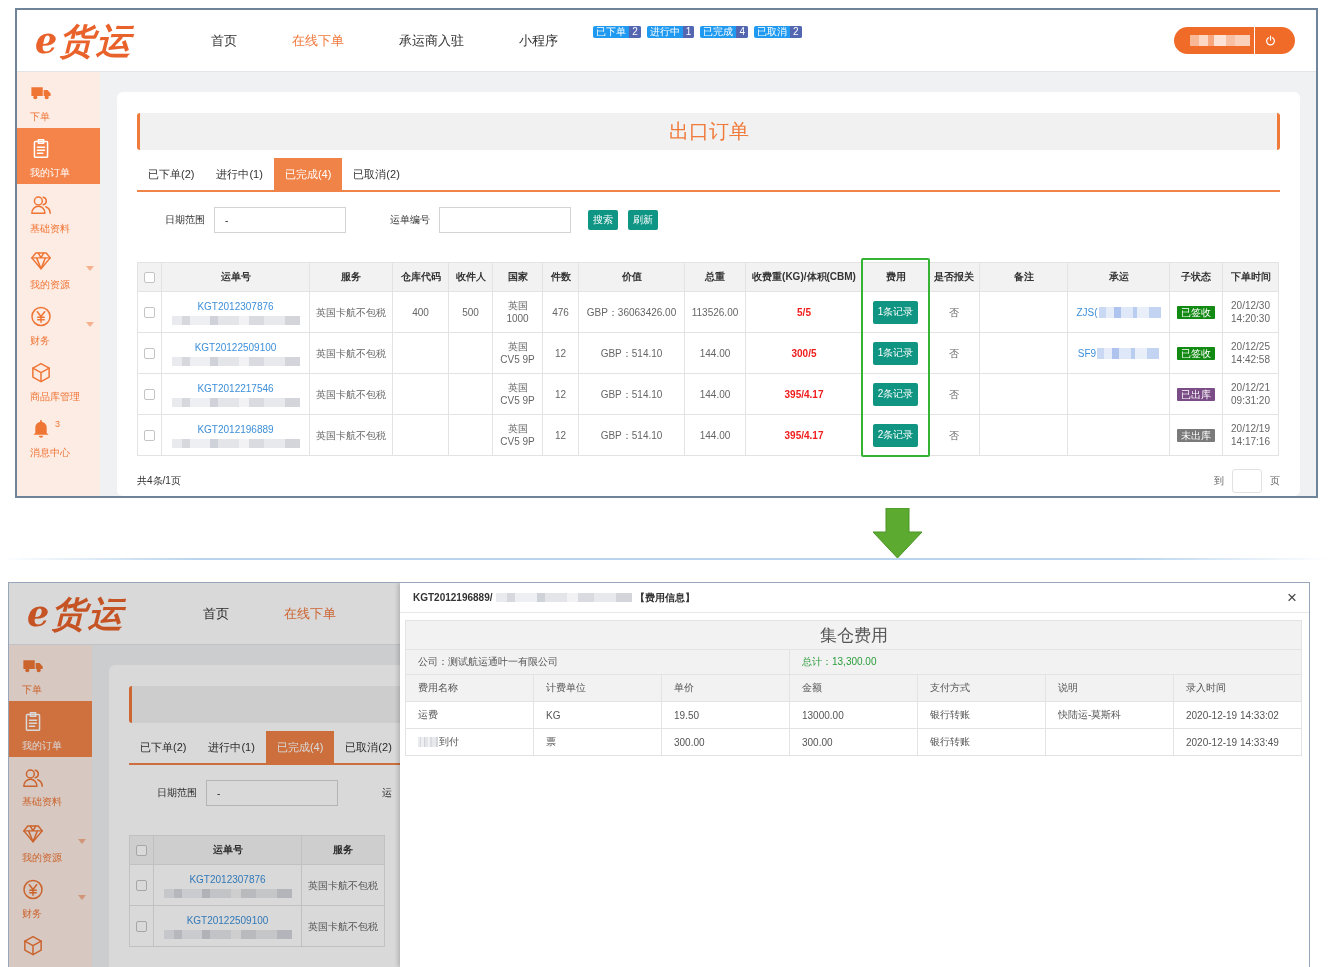 This screenshot has height=967, width=1329. Describe the element at coordinates (954, 435) in the screenshot. I see `table-cell: 否` at that location.